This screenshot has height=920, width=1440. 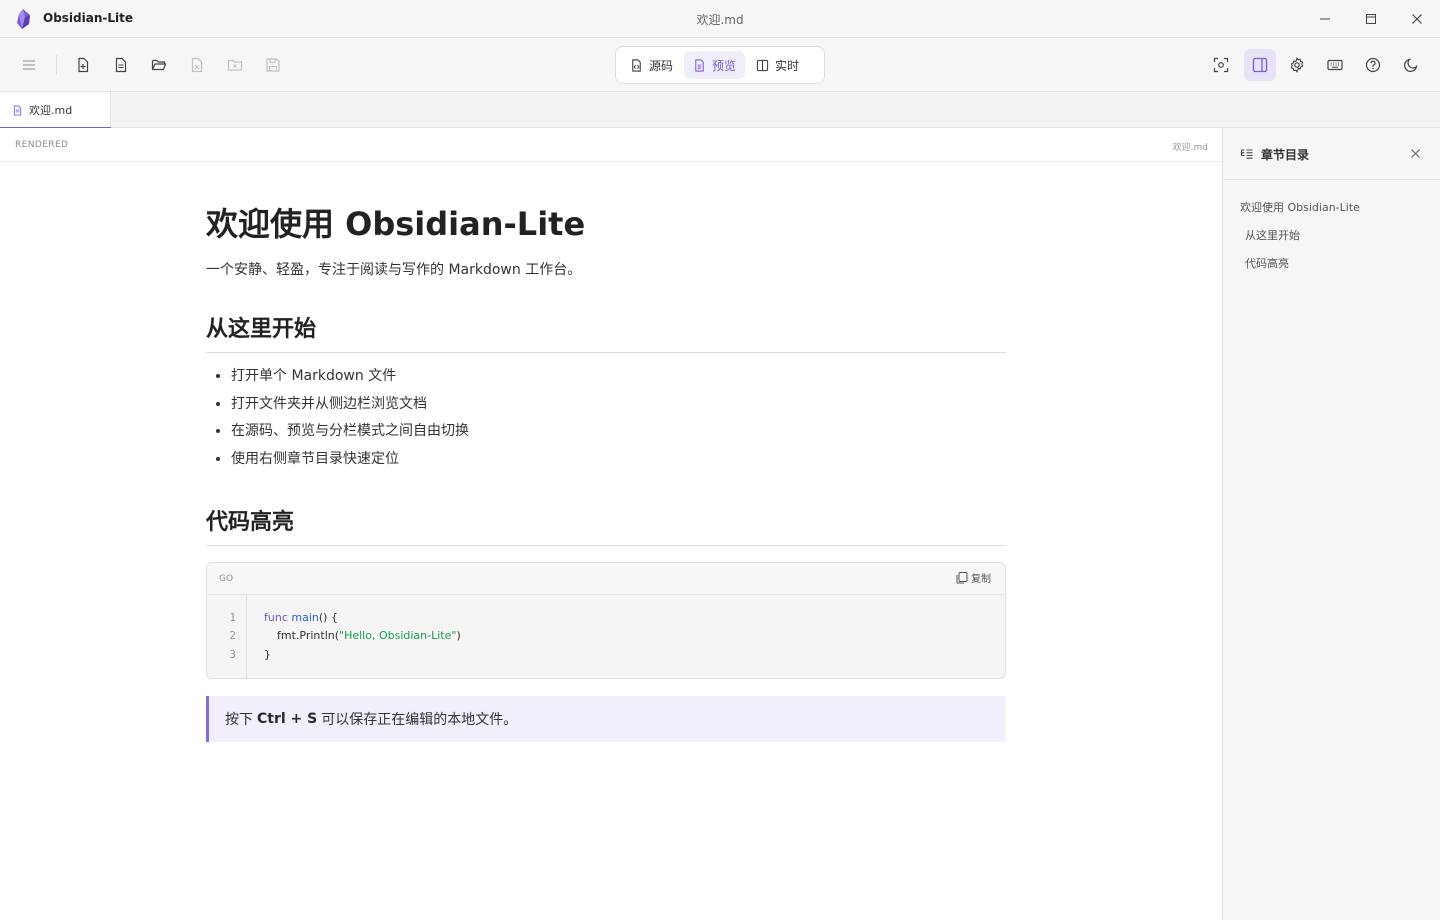 What do you see at coordinates (636, 65) in the screenshot?
I see `source-icon` at bounding box center [636, 65].